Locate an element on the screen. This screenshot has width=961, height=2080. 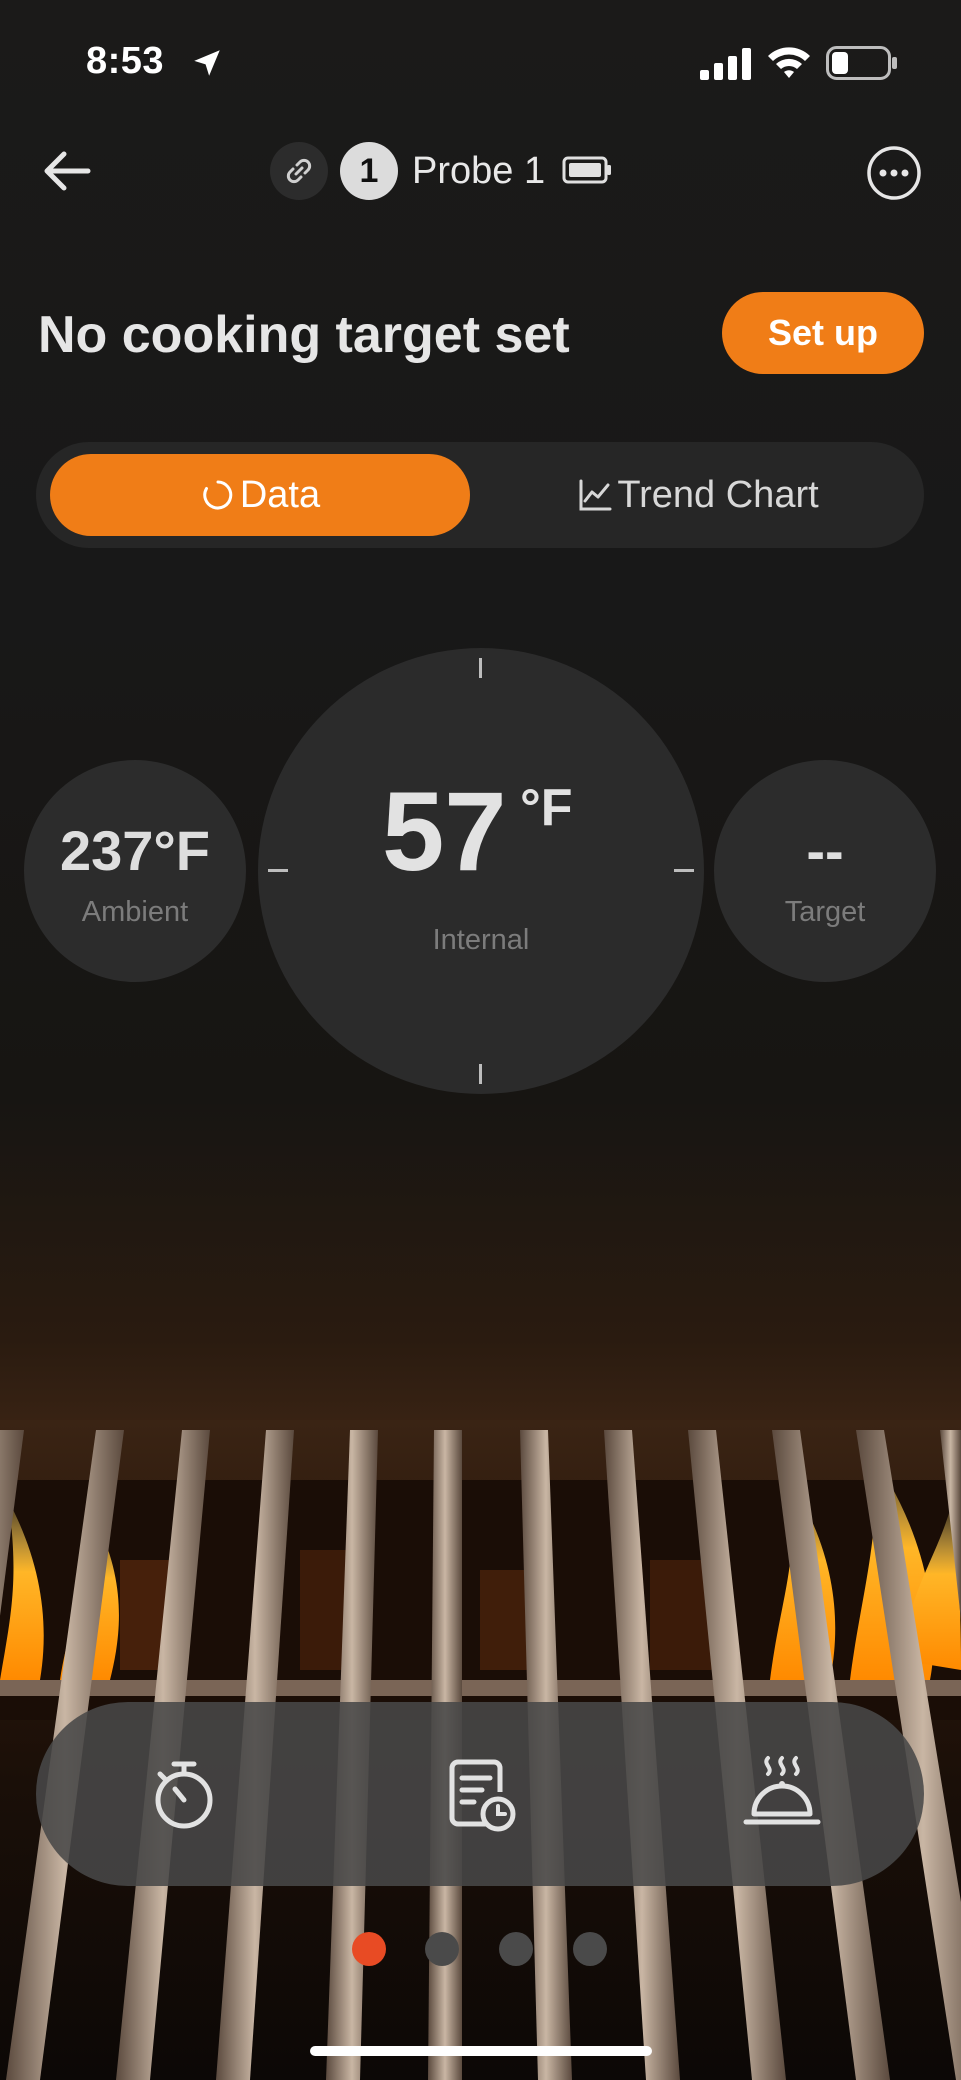
probe-link-button is located at coordinates (299, 171).